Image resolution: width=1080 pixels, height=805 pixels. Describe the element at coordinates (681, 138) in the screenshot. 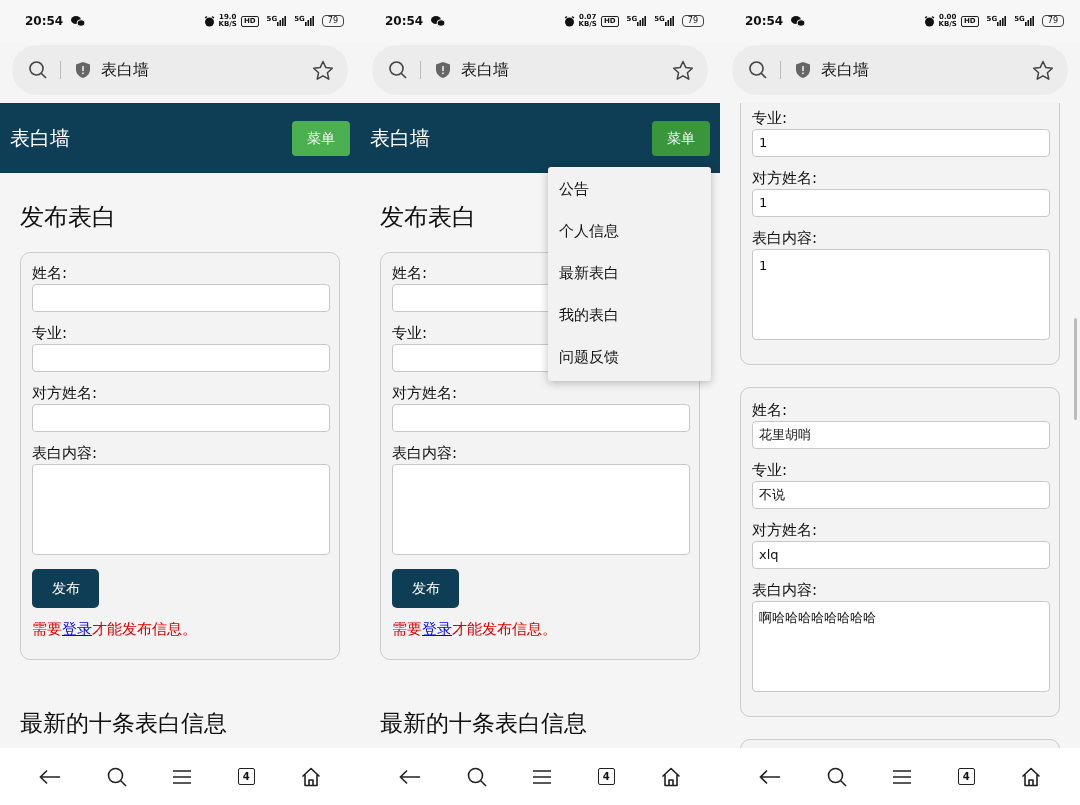

I see `menu-button: 菜单` at that location.